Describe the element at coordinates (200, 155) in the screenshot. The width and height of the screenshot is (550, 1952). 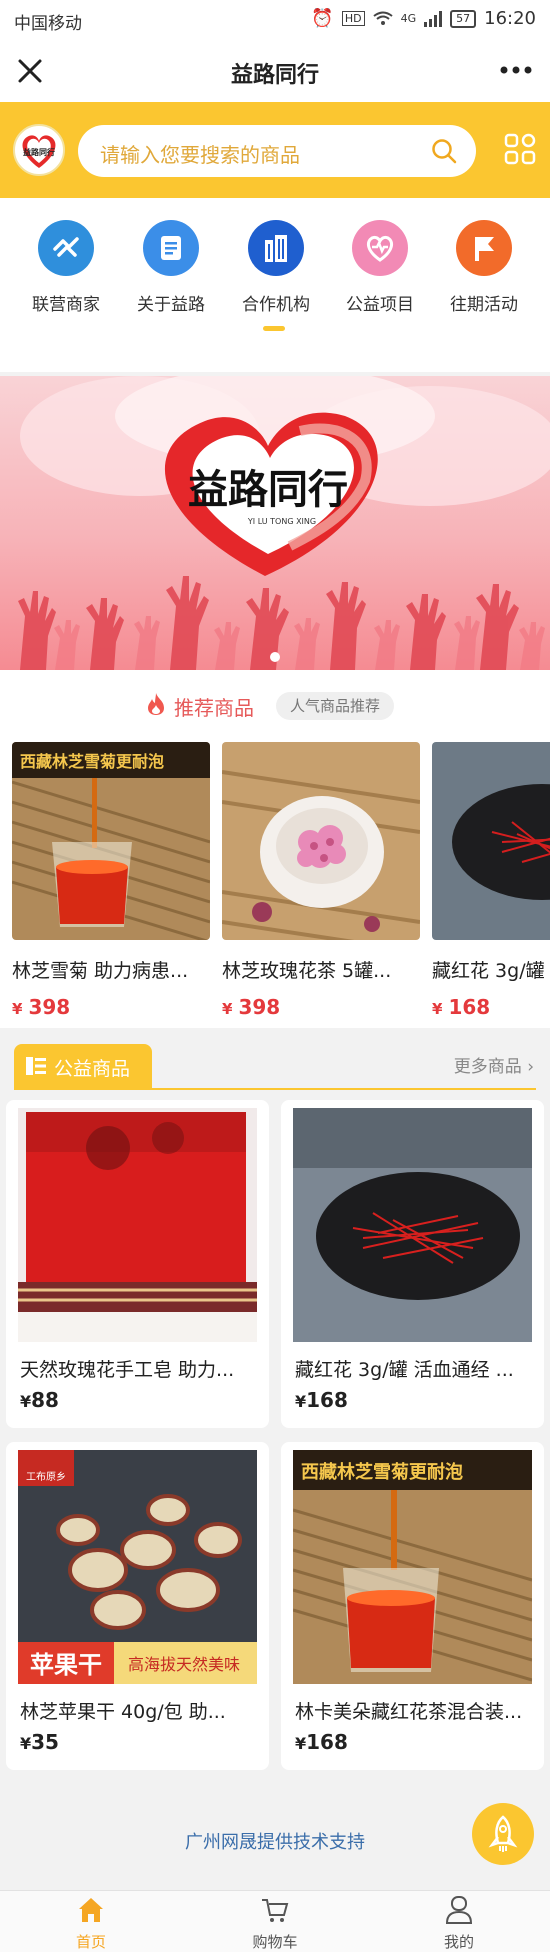
I see `search-placeholder: 请输入您要搜索的商品` at that location.